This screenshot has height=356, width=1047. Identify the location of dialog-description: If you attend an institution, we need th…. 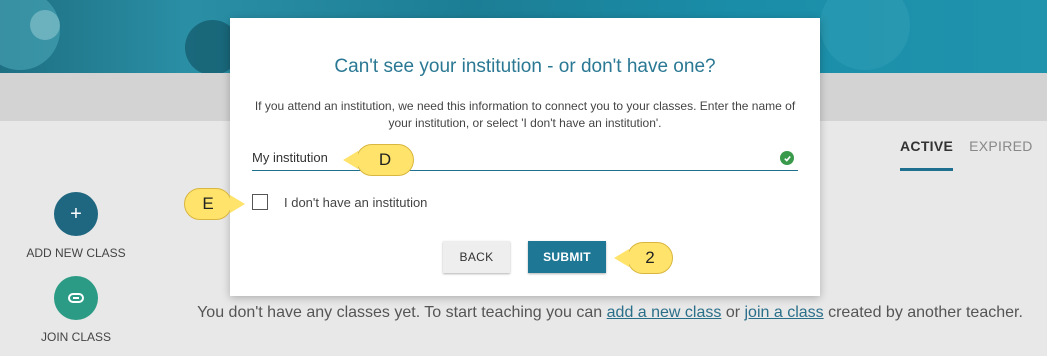
(525, 114).